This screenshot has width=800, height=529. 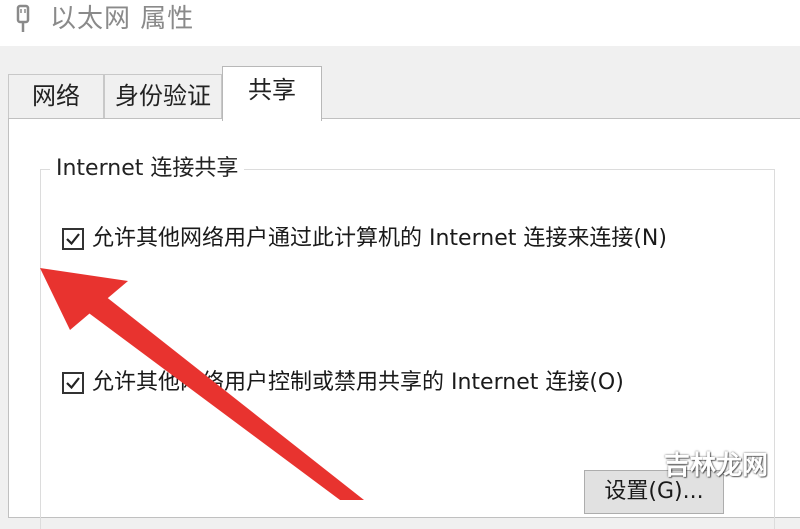 I want to click on watermark: 吉林龙网, so click(x=716, y=466).